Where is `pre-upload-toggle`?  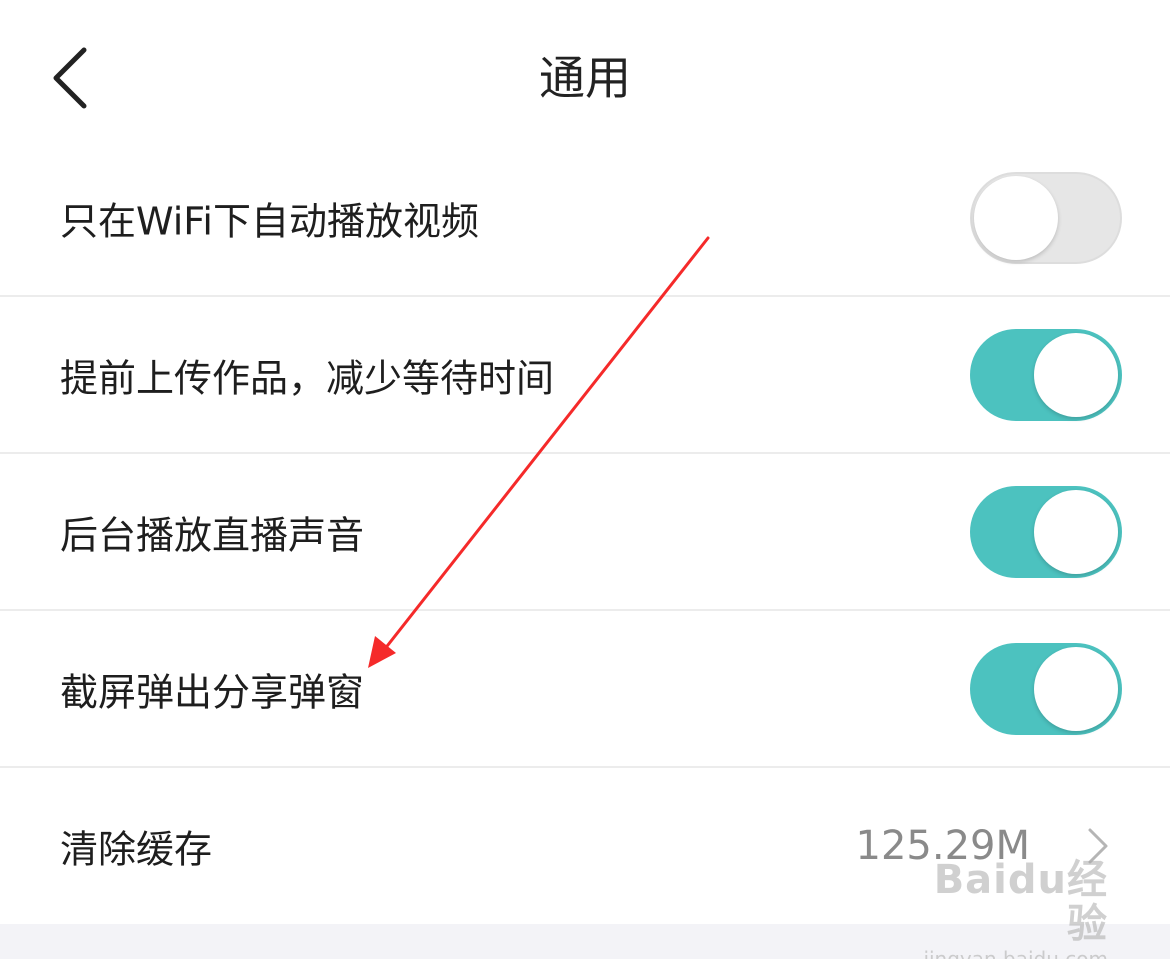
pre-upload-toggle is located at coordinates (1046, 374).